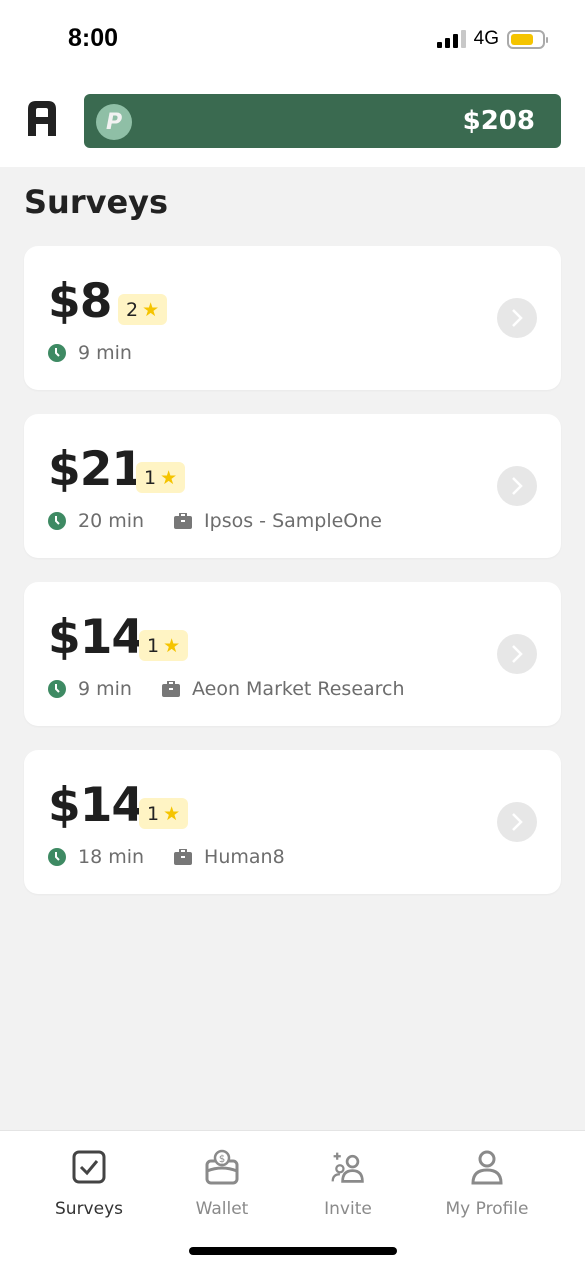  What do you see at coordinates (292, 654) in the screenshot?
I see `survey-card: $14 1 ★ 9 min Aeon Market Research` at bounding box center [292, 654].